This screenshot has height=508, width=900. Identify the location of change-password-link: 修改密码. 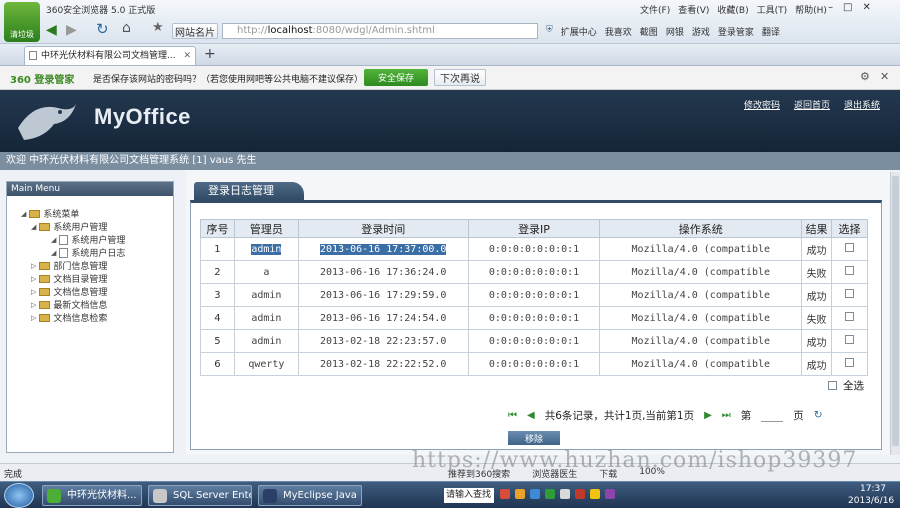
(762, 104).